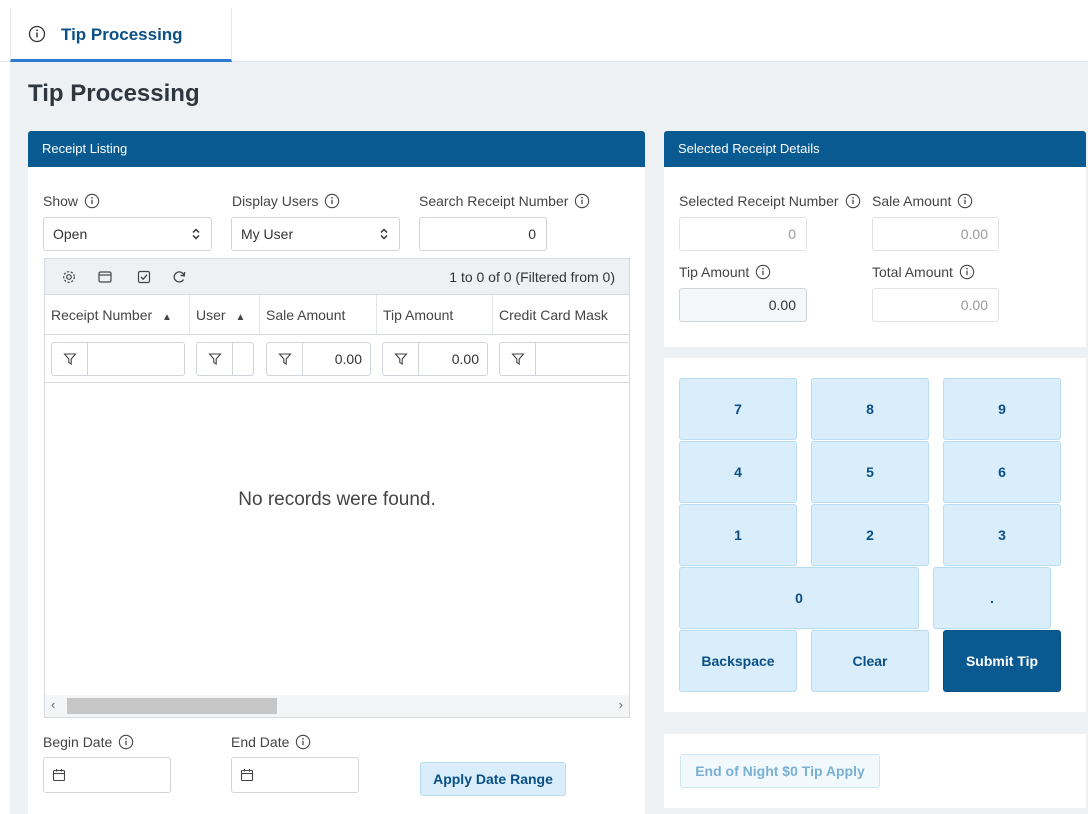 This screenshot has width=1088, height=814. Describe the element at coordinates (1002, 409) in the screenshot. I see `key-9: 9` at that location.